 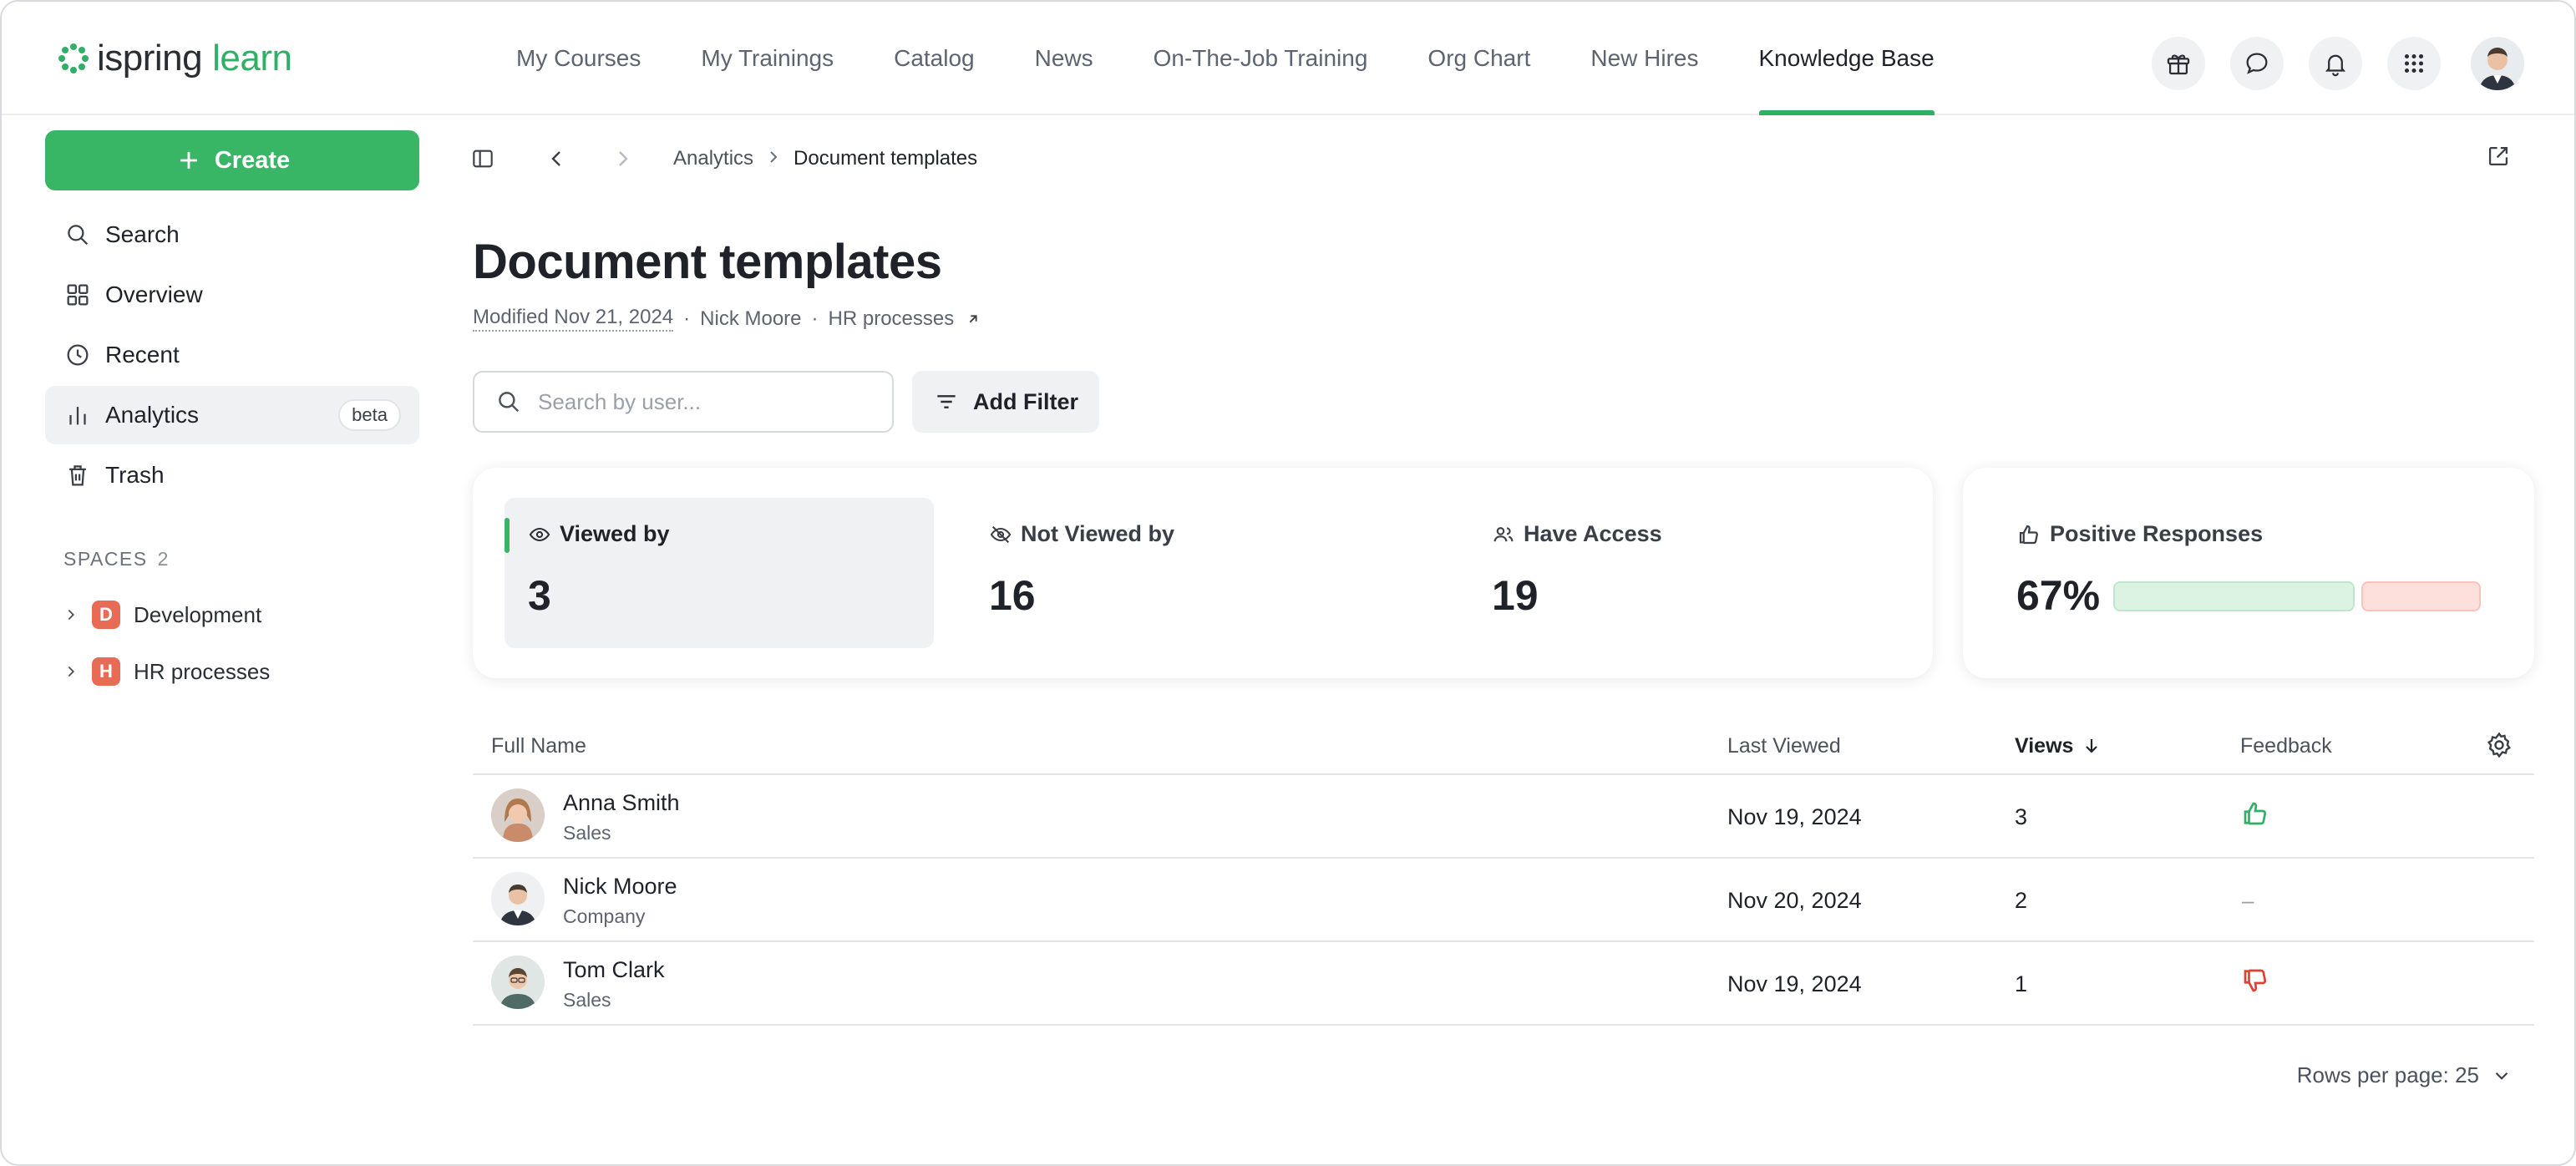 I want to click on open-in-new-window-button, so click(x=2501, y=158).